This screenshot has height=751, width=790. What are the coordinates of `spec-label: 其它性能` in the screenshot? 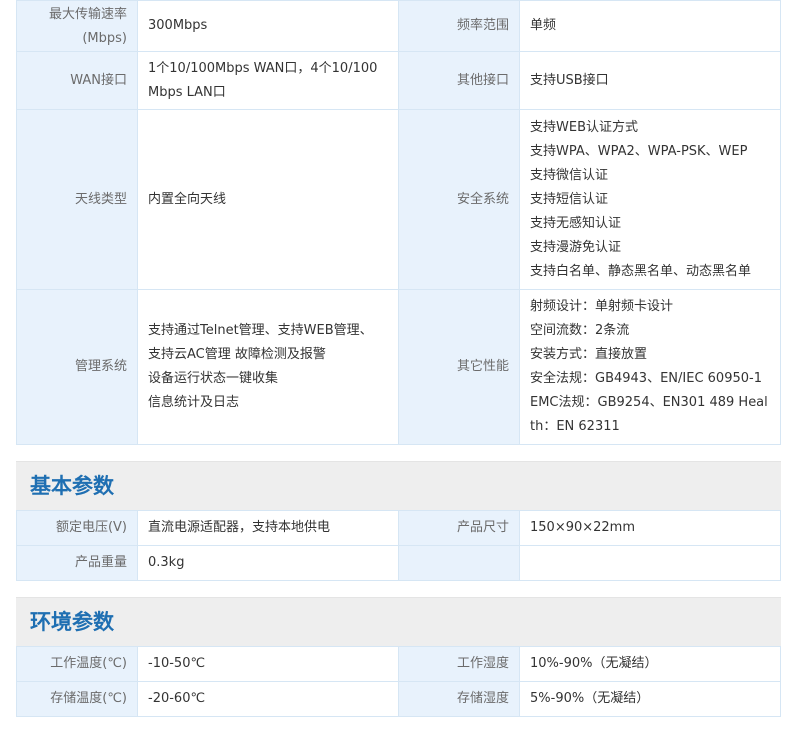 It's located at (459, 367).